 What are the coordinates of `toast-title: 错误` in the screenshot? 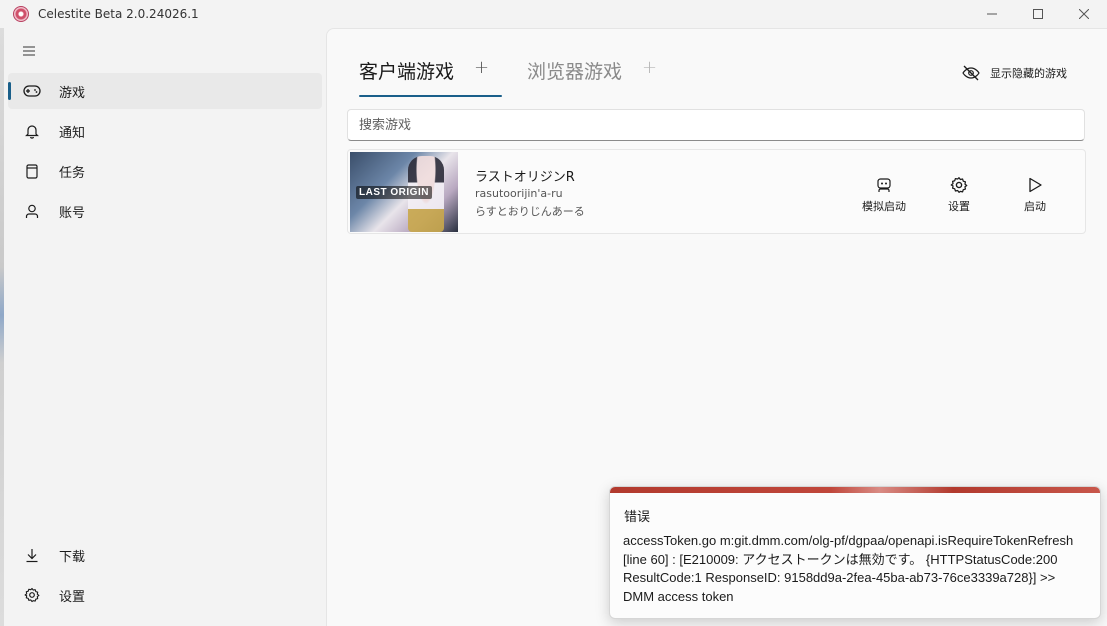 It's located at (637, 517).